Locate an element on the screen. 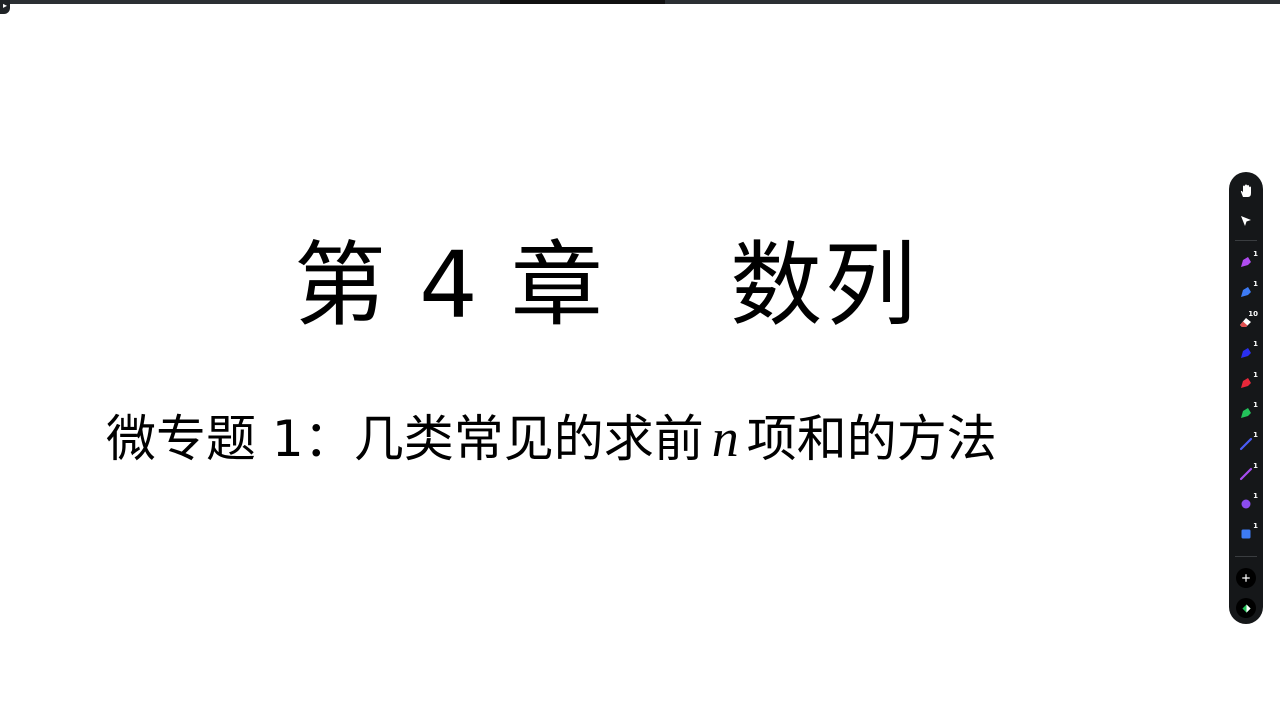  select-tool is located at coordinates (1246, 221).